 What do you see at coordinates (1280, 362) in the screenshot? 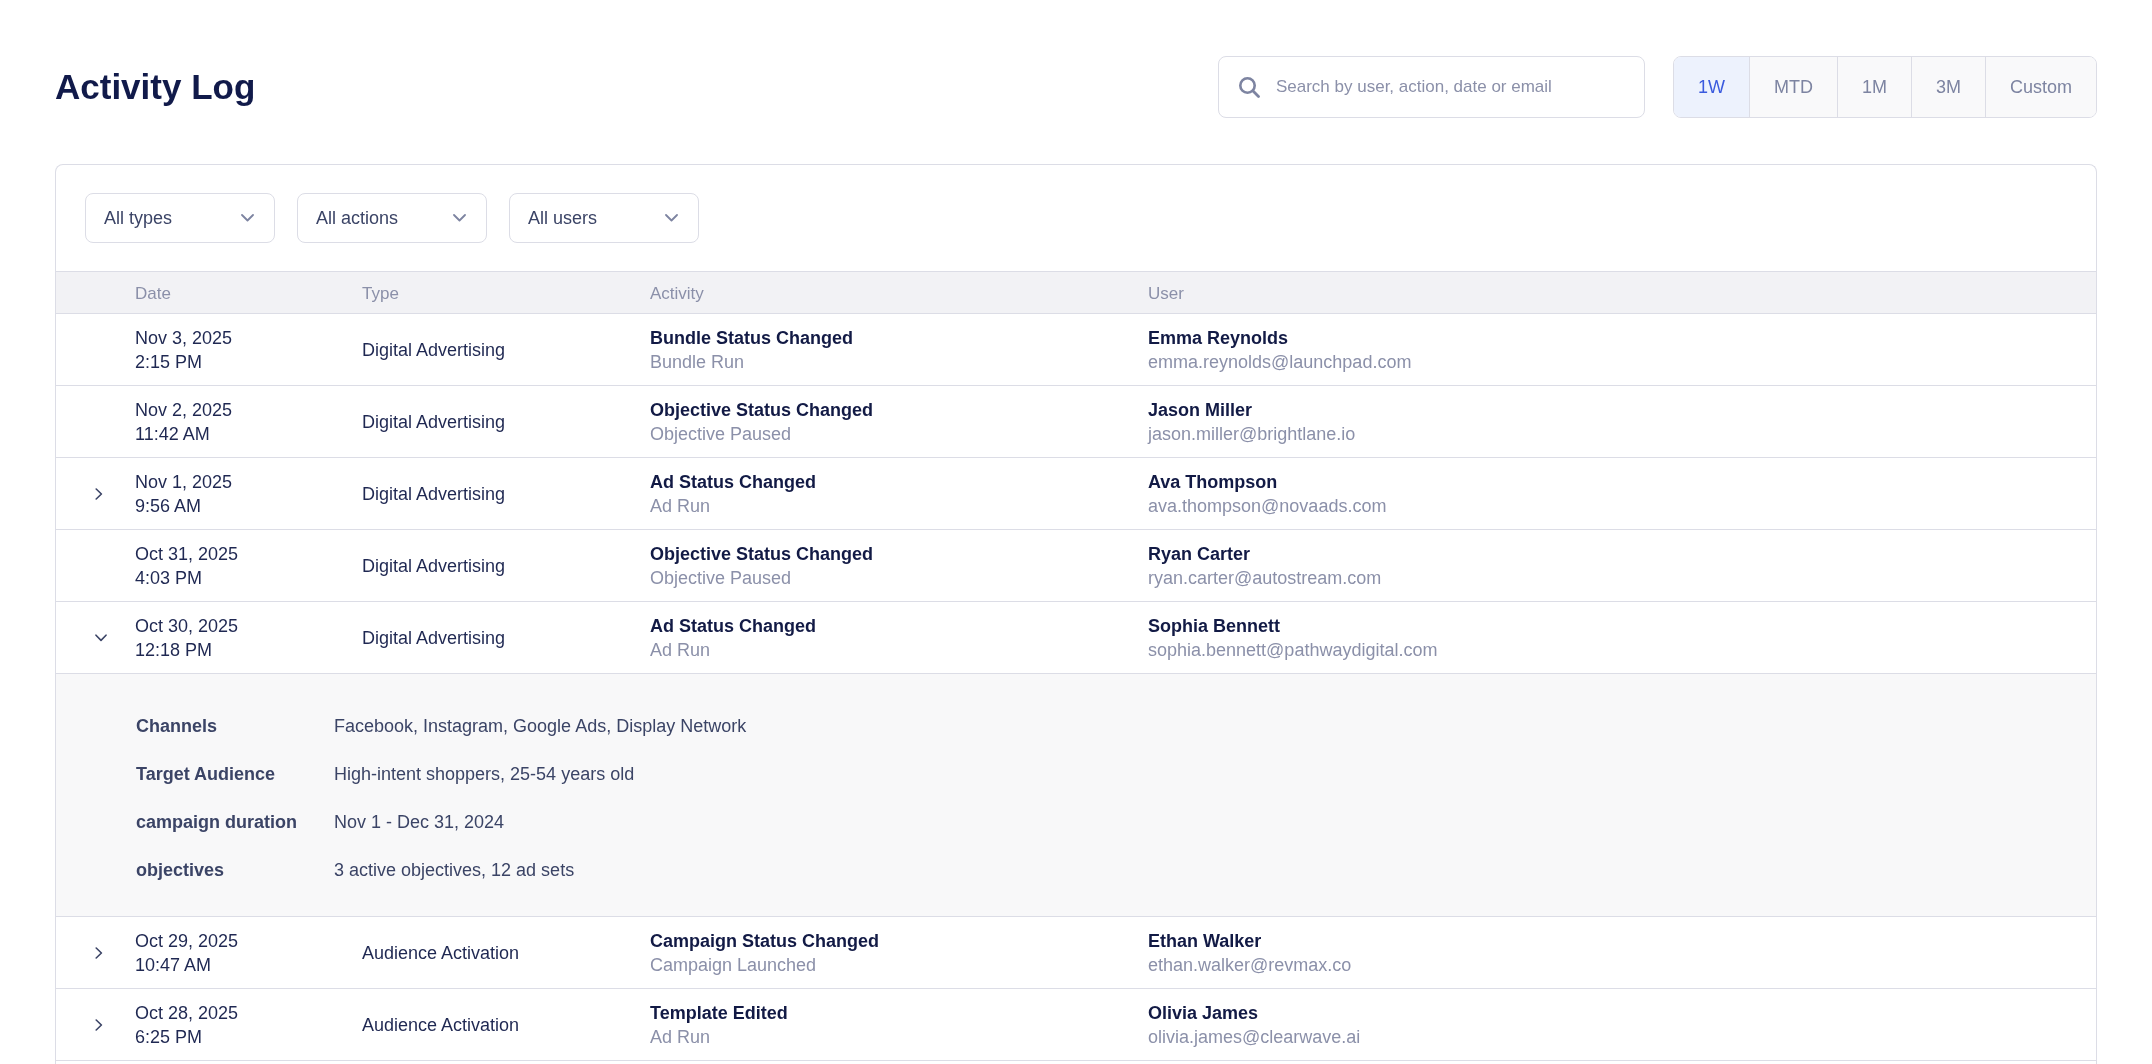
I see `user-email: emma.reynolds@launchpad.com` at bounding box center [1280, 362].